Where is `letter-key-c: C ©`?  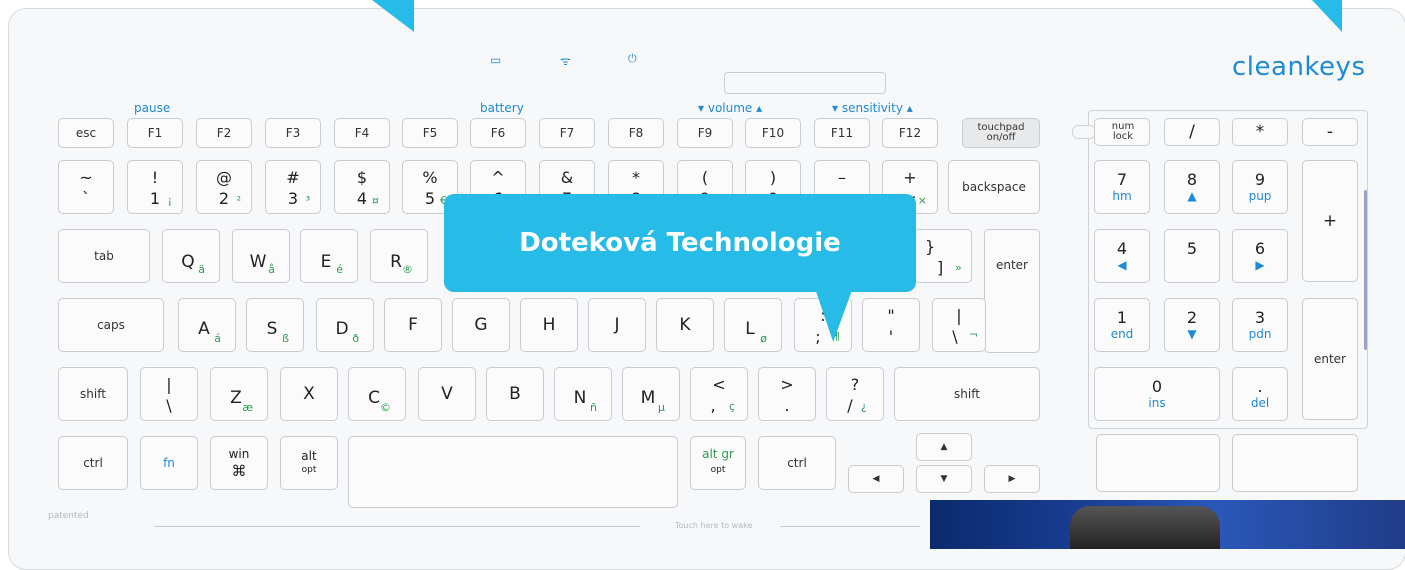
letter-key-c: C © is located at coordinates (377, 394).